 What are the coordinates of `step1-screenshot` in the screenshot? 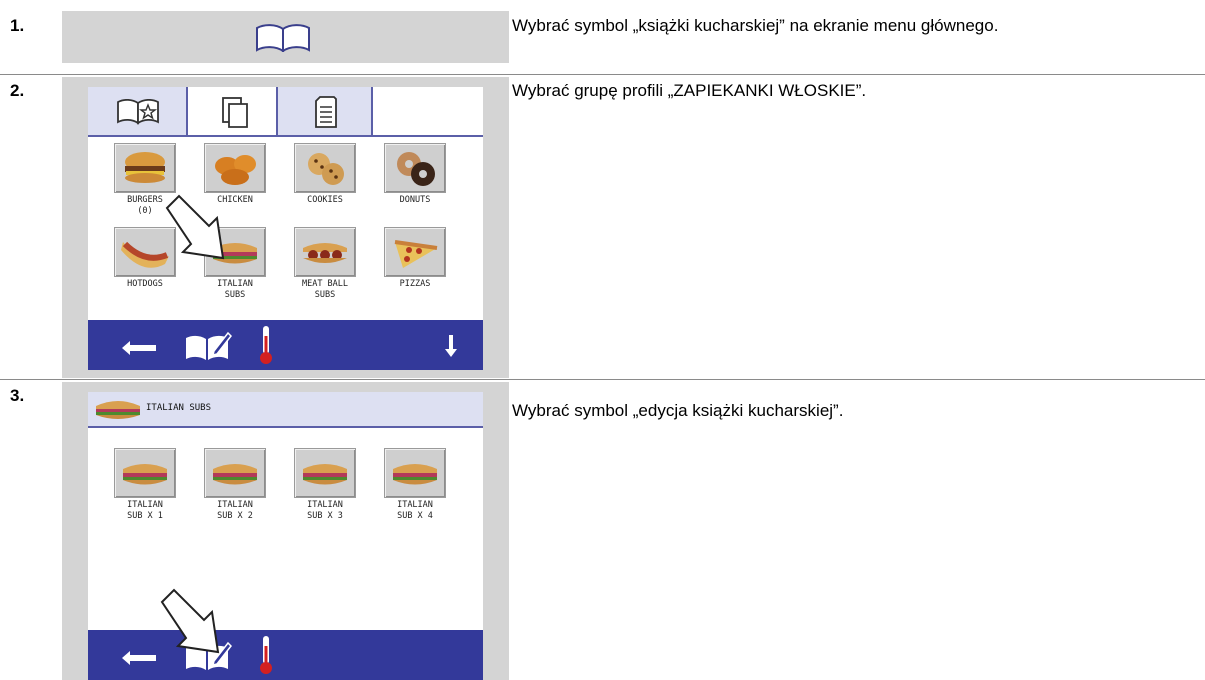 It's located at (285, 37).